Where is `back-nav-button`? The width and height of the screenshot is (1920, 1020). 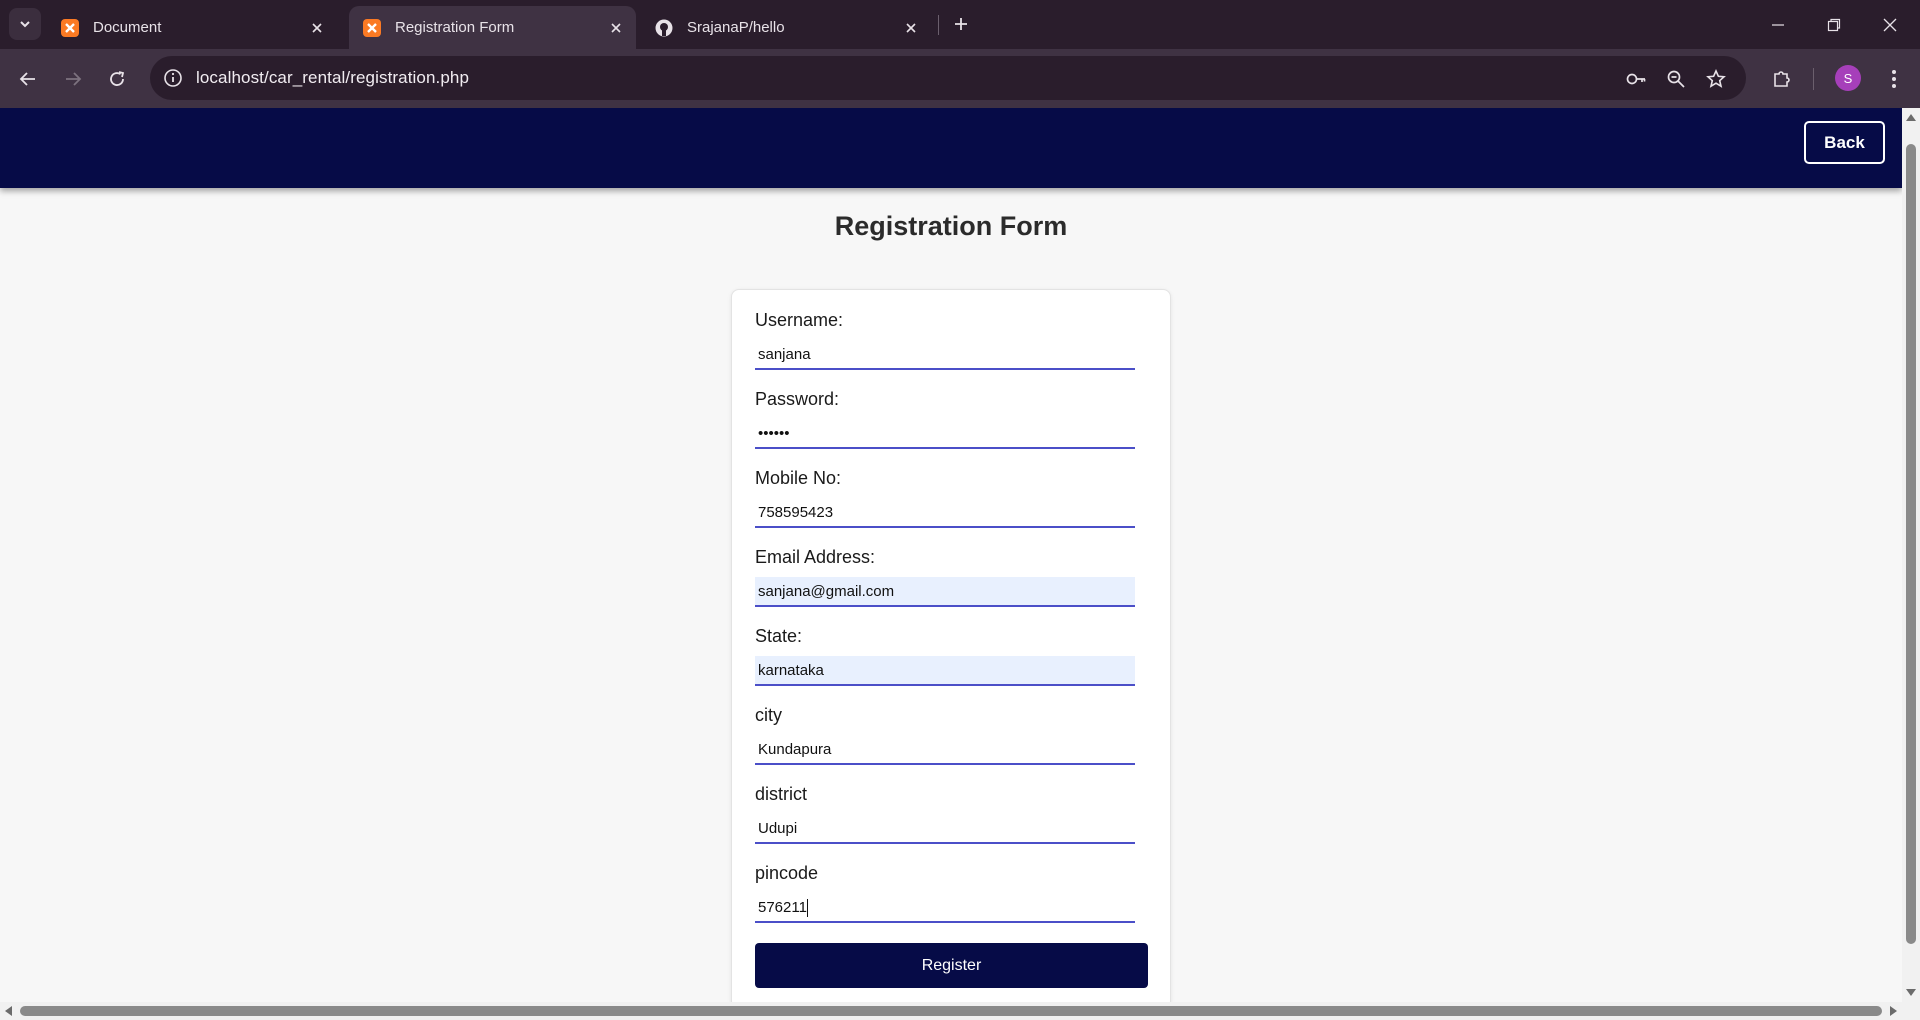 back-nav-button is located at coordinates (28, 79).